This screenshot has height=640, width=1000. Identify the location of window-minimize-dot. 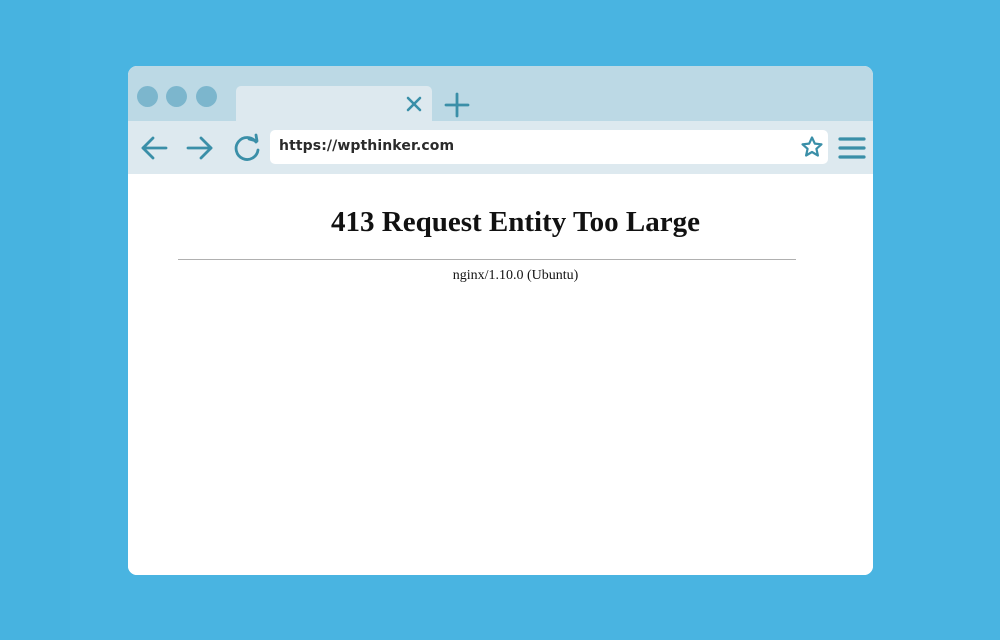
(176, 96).